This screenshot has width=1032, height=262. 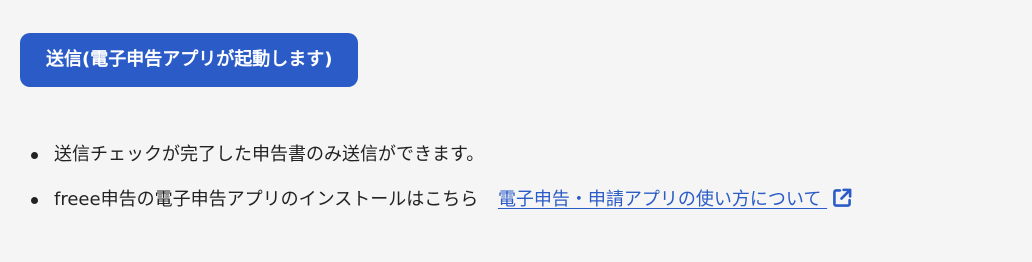 What do you see at coordinates (266, 199) in the screenshot?
I see `note-text: freee申告の電子申告アプリのインストールはこちら` at bounding box center [266, 199].